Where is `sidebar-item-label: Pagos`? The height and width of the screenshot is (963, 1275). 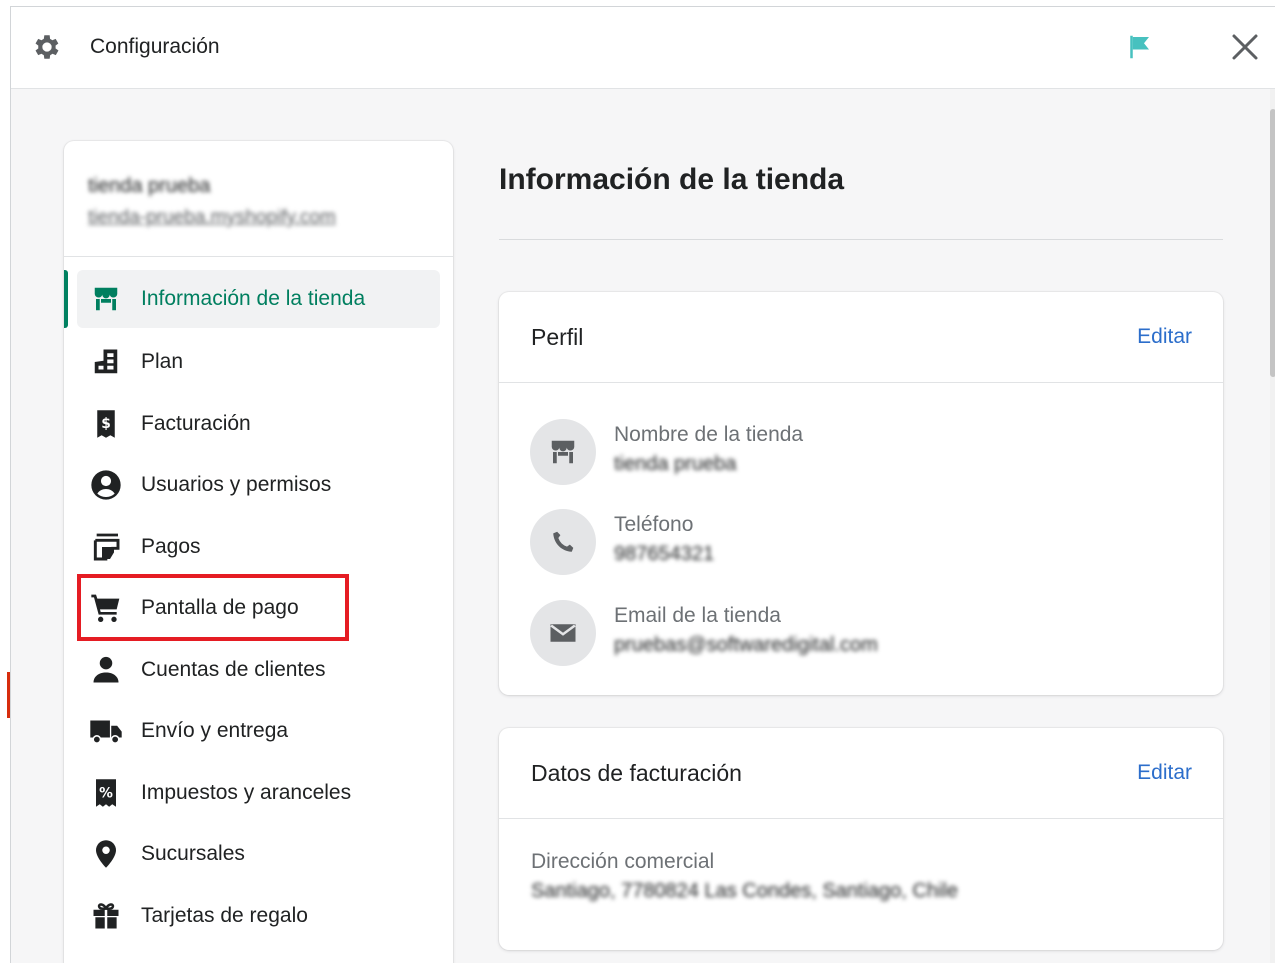
sidebar-item-label: Pagos is located at coordinates (171, 546).